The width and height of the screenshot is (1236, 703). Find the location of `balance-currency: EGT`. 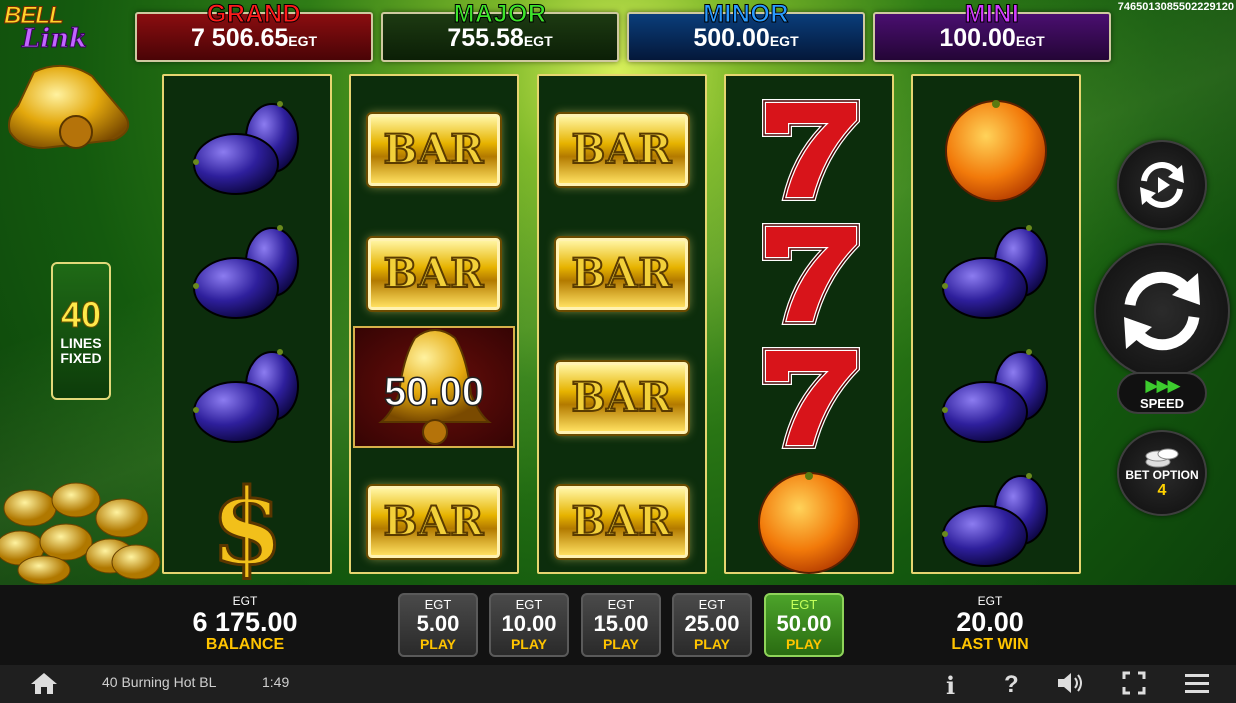

balance-currency: EGT is located at coordinates (245, 601).